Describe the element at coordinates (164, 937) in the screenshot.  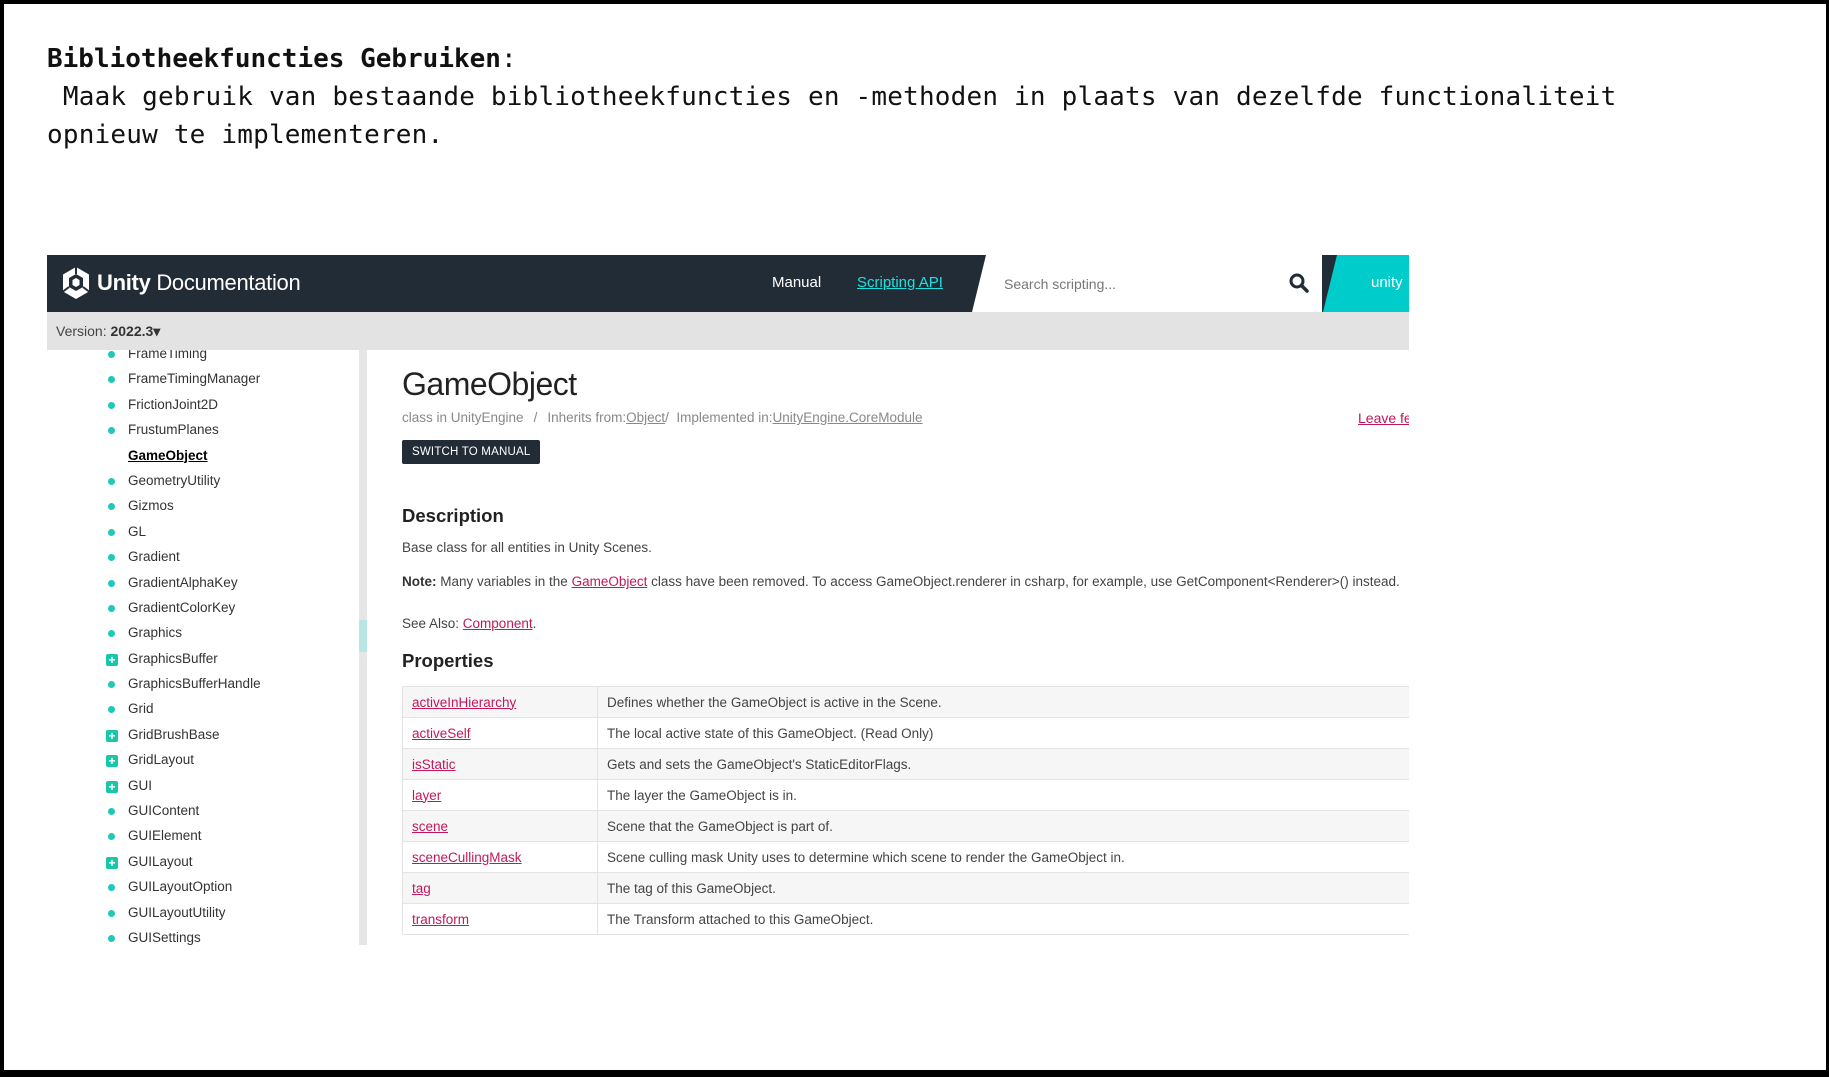
I see `sidebar-item-label: GUISettings` at that location.